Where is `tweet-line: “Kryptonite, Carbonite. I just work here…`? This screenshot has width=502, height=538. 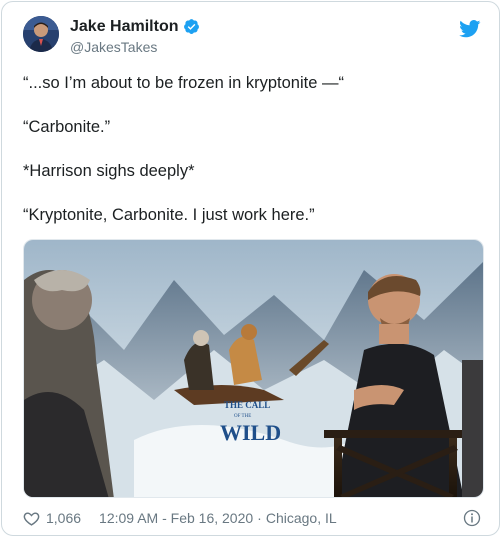 tweet-line: “Kryptonite, Carbonite. I just work here… is located at coordinates (169, 215).